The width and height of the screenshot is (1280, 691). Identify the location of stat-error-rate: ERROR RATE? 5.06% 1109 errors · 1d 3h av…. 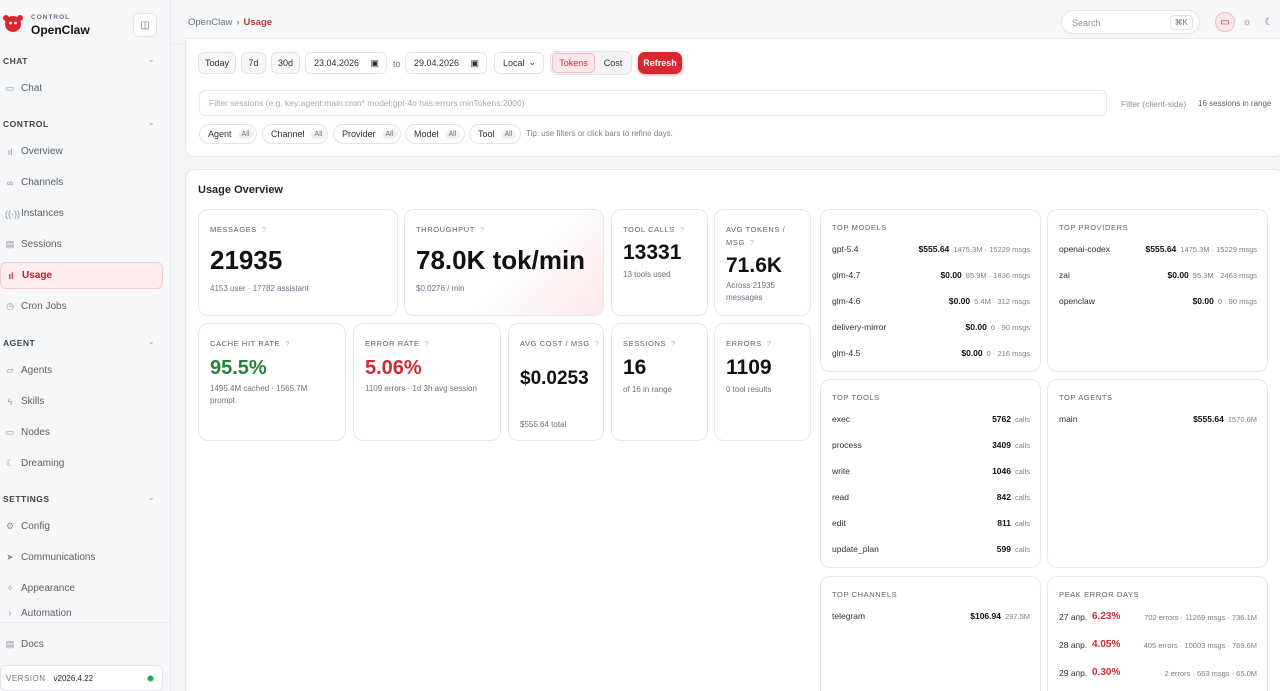
(427, 382).